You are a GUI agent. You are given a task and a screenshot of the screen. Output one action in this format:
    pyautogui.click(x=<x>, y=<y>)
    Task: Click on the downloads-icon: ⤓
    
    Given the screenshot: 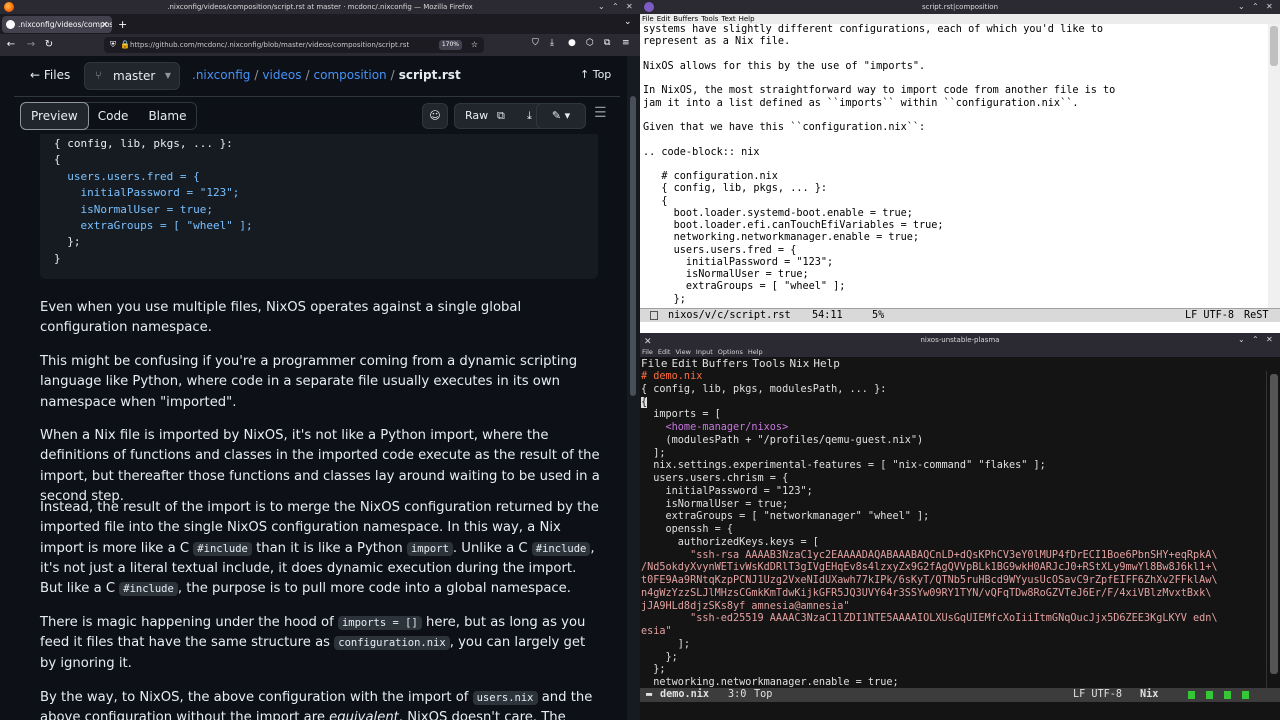 What is the action you would take?
    pyautogui.click(x=552, y=43)
    